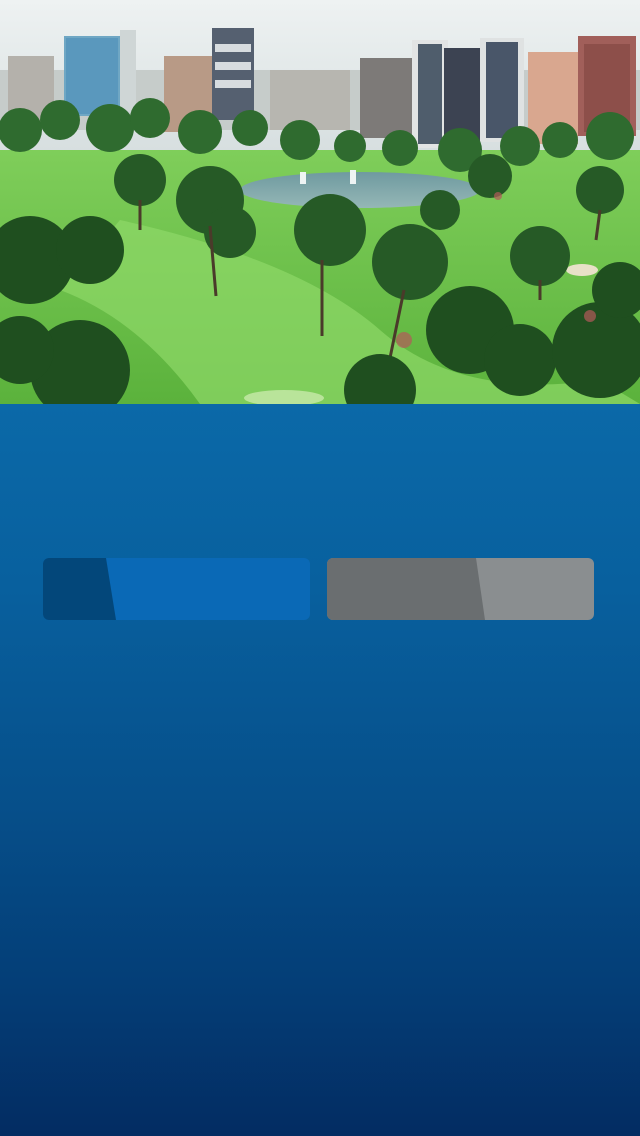 The image size is (640, 1136). I want to click on secondary-action-label, so click(460, 589).